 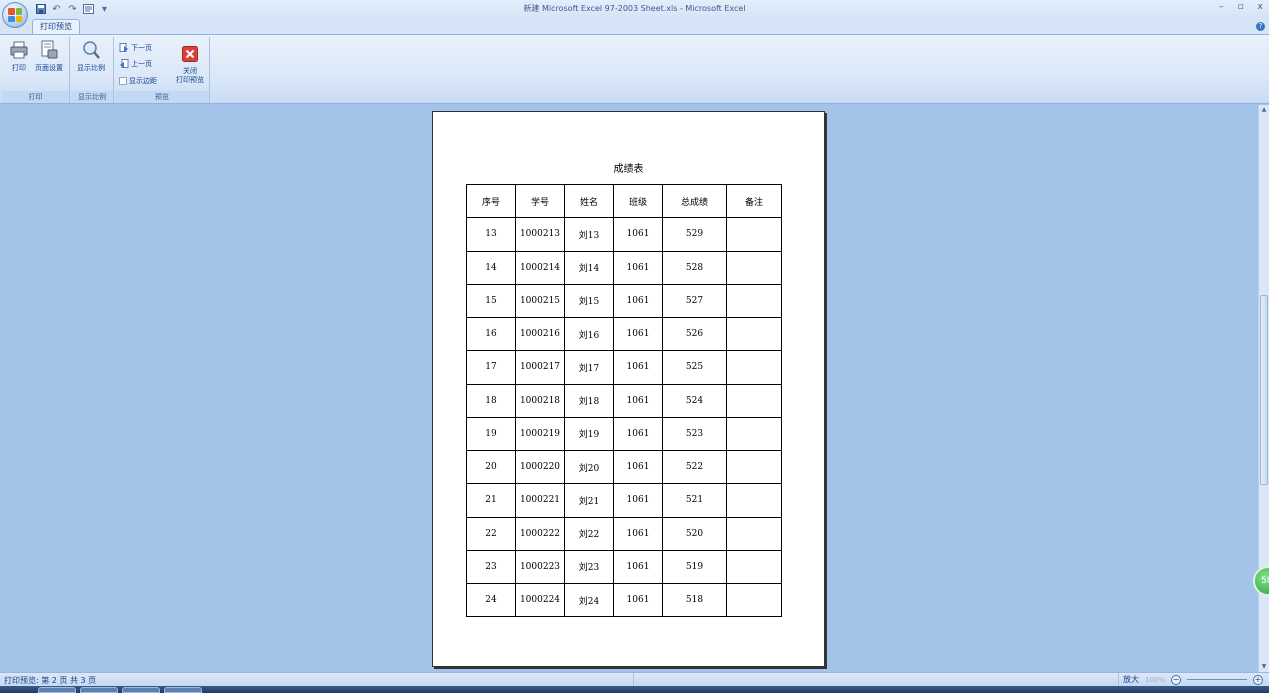 I want to click on ribbon-group-print: 打印 页面设置 打印, so click(x=36, y=70).